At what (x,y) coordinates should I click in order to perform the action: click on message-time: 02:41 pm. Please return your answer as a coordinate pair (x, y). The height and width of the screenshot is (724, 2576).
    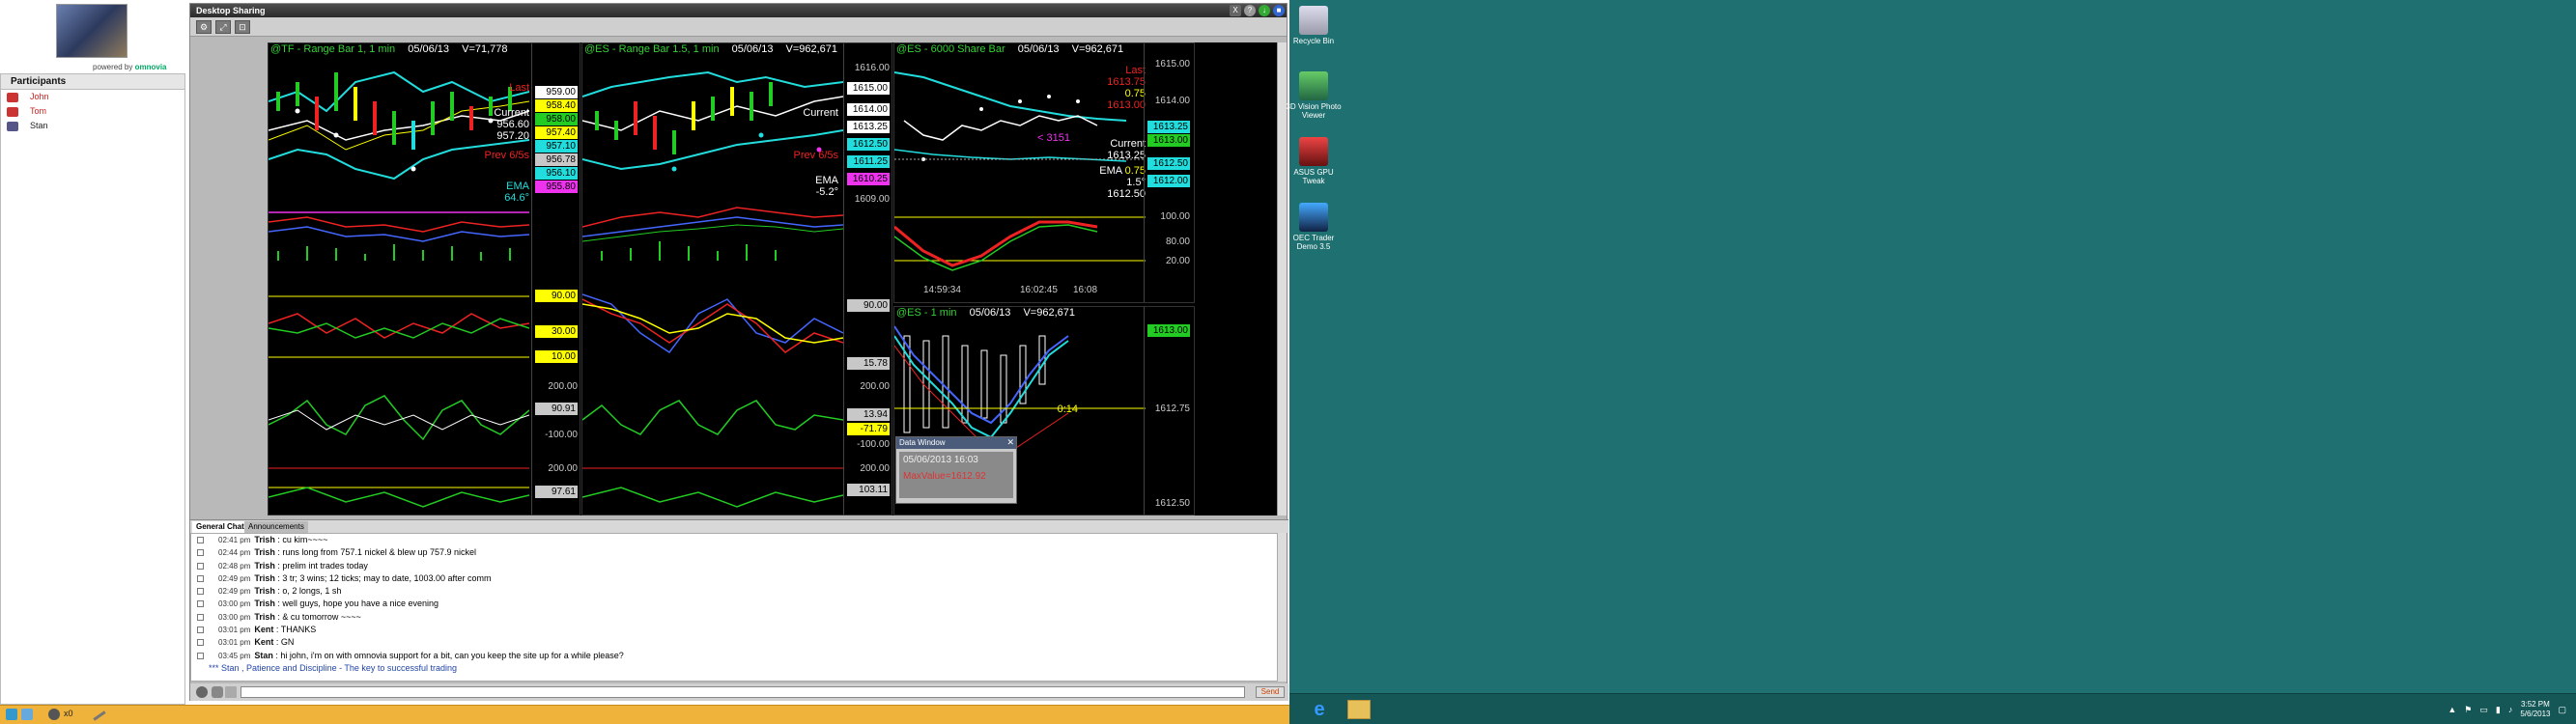
    Looking at the image, I should click on (234, 540).